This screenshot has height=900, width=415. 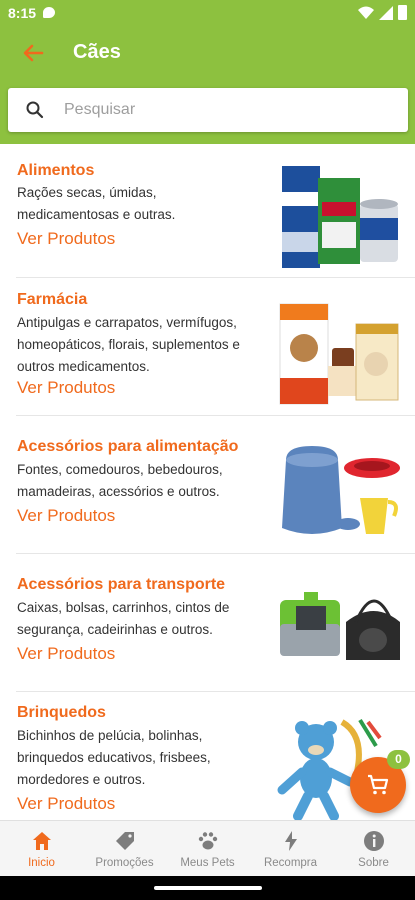 What do you see at coordinates (56, 170) in the screenshot?
I see `category-title: Alimentos` at bounding box center [56, 170].